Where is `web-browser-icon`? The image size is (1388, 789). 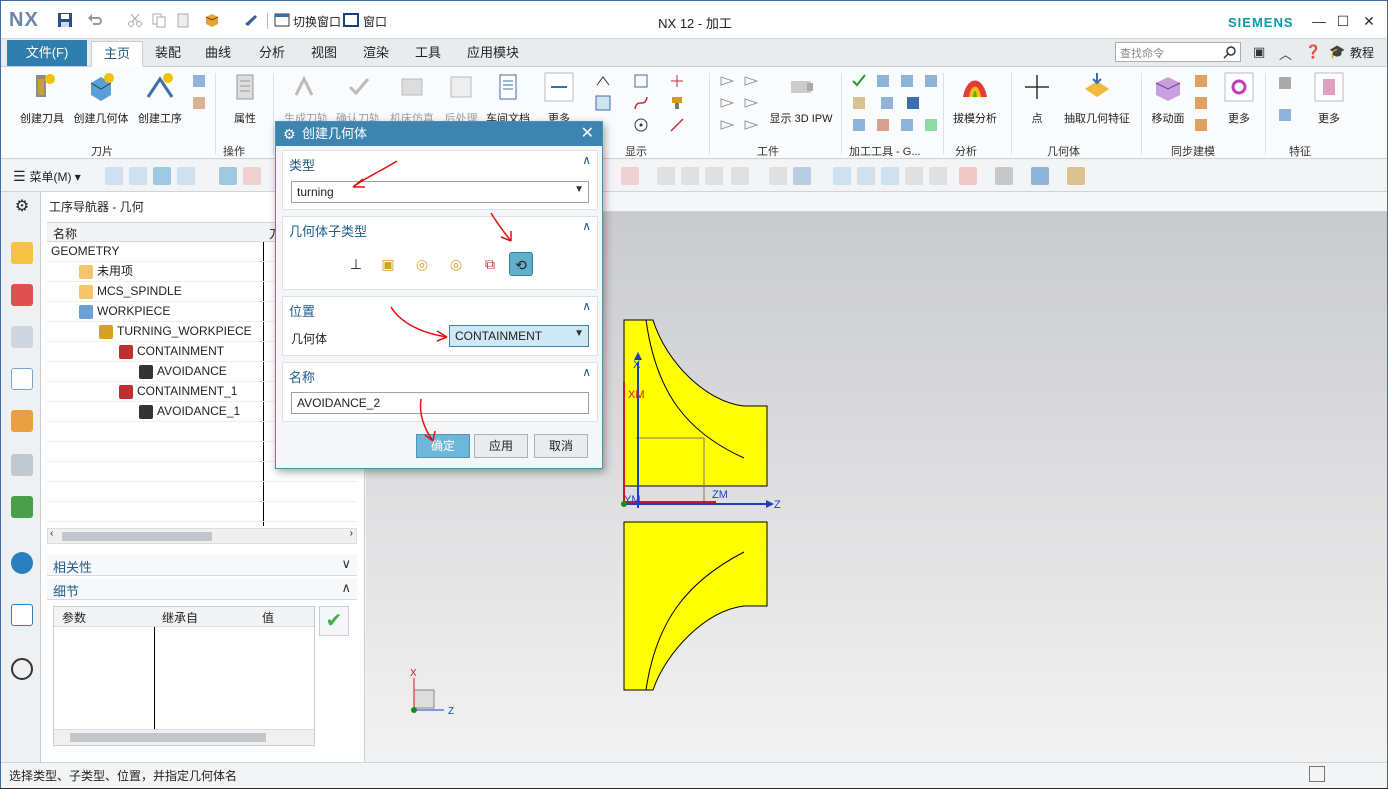 web-browser-icon is located at coordinates (22, 563).